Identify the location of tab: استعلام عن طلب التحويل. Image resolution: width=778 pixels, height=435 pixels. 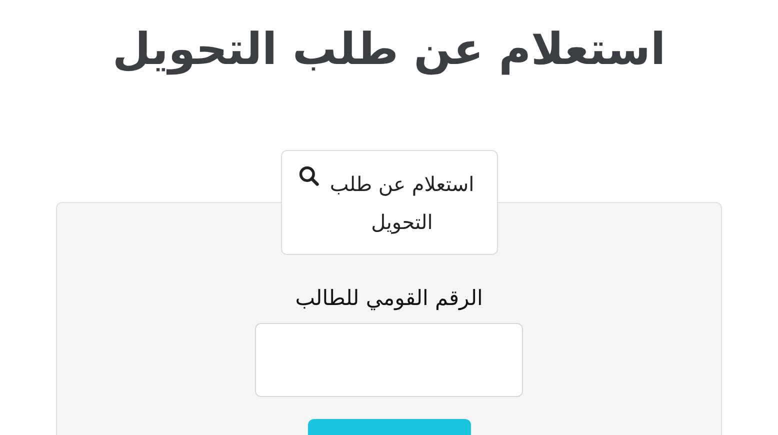
(389, 202).